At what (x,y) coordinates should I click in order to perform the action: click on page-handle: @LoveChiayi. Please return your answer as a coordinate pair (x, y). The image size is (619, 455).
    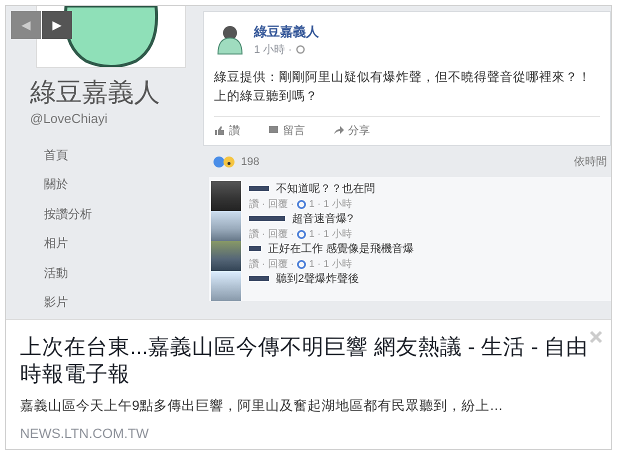
    Looking at the image, I should click on (69, 119).